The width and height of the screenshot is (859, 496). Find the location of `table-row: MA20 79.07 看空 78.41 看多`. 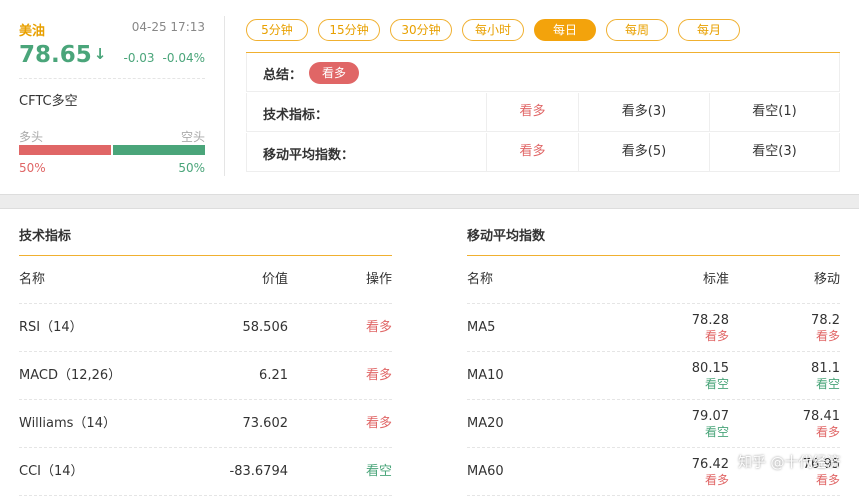

table-row: MA20 79.07 看空 78.41 看多 is located at coordinates (653, 424).